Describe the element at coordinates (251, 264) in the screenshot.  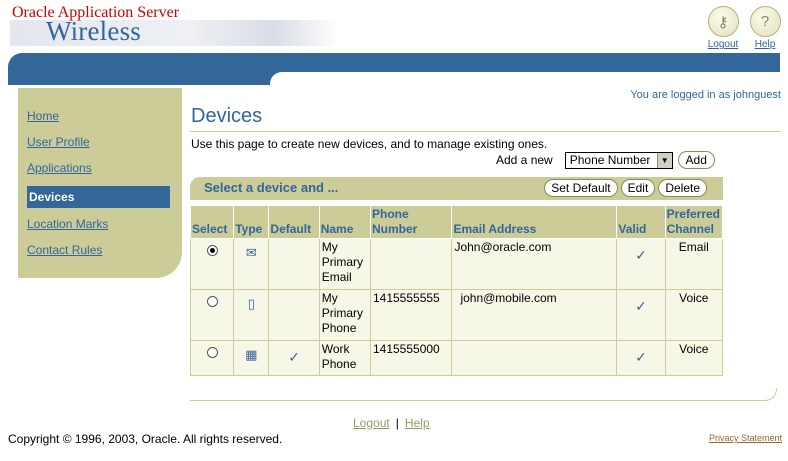
I see `type-cell: ✉` at that location.